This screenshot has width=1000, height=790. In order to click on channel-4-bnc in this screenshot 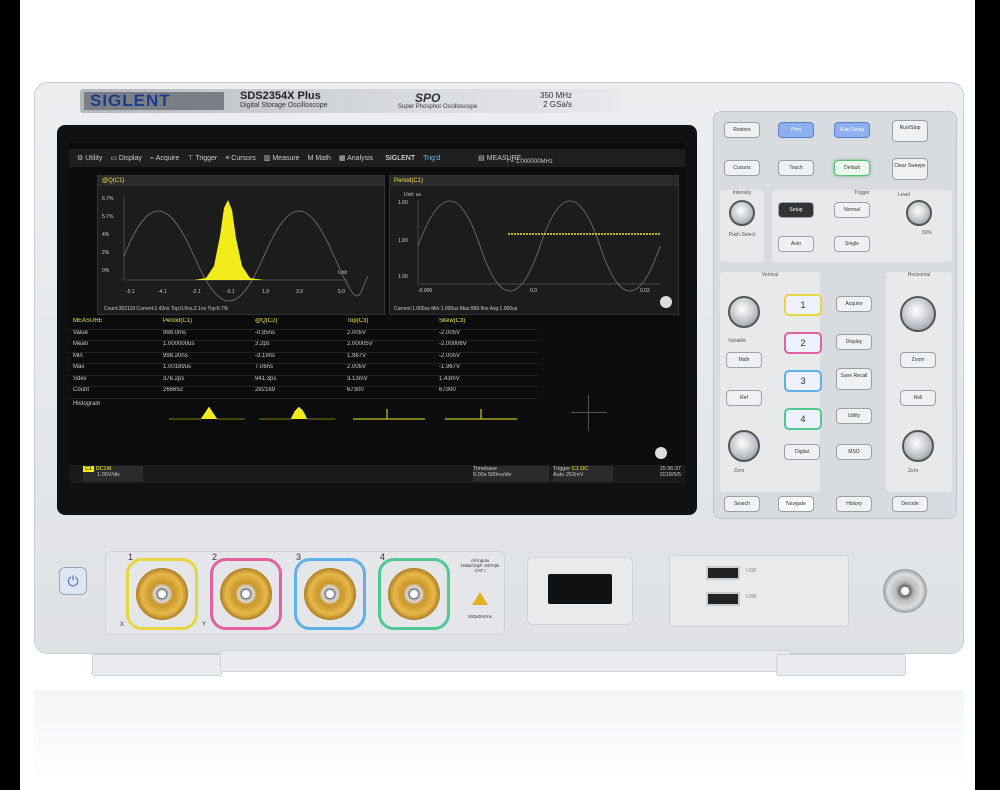, I will do `click(414, 594)`.